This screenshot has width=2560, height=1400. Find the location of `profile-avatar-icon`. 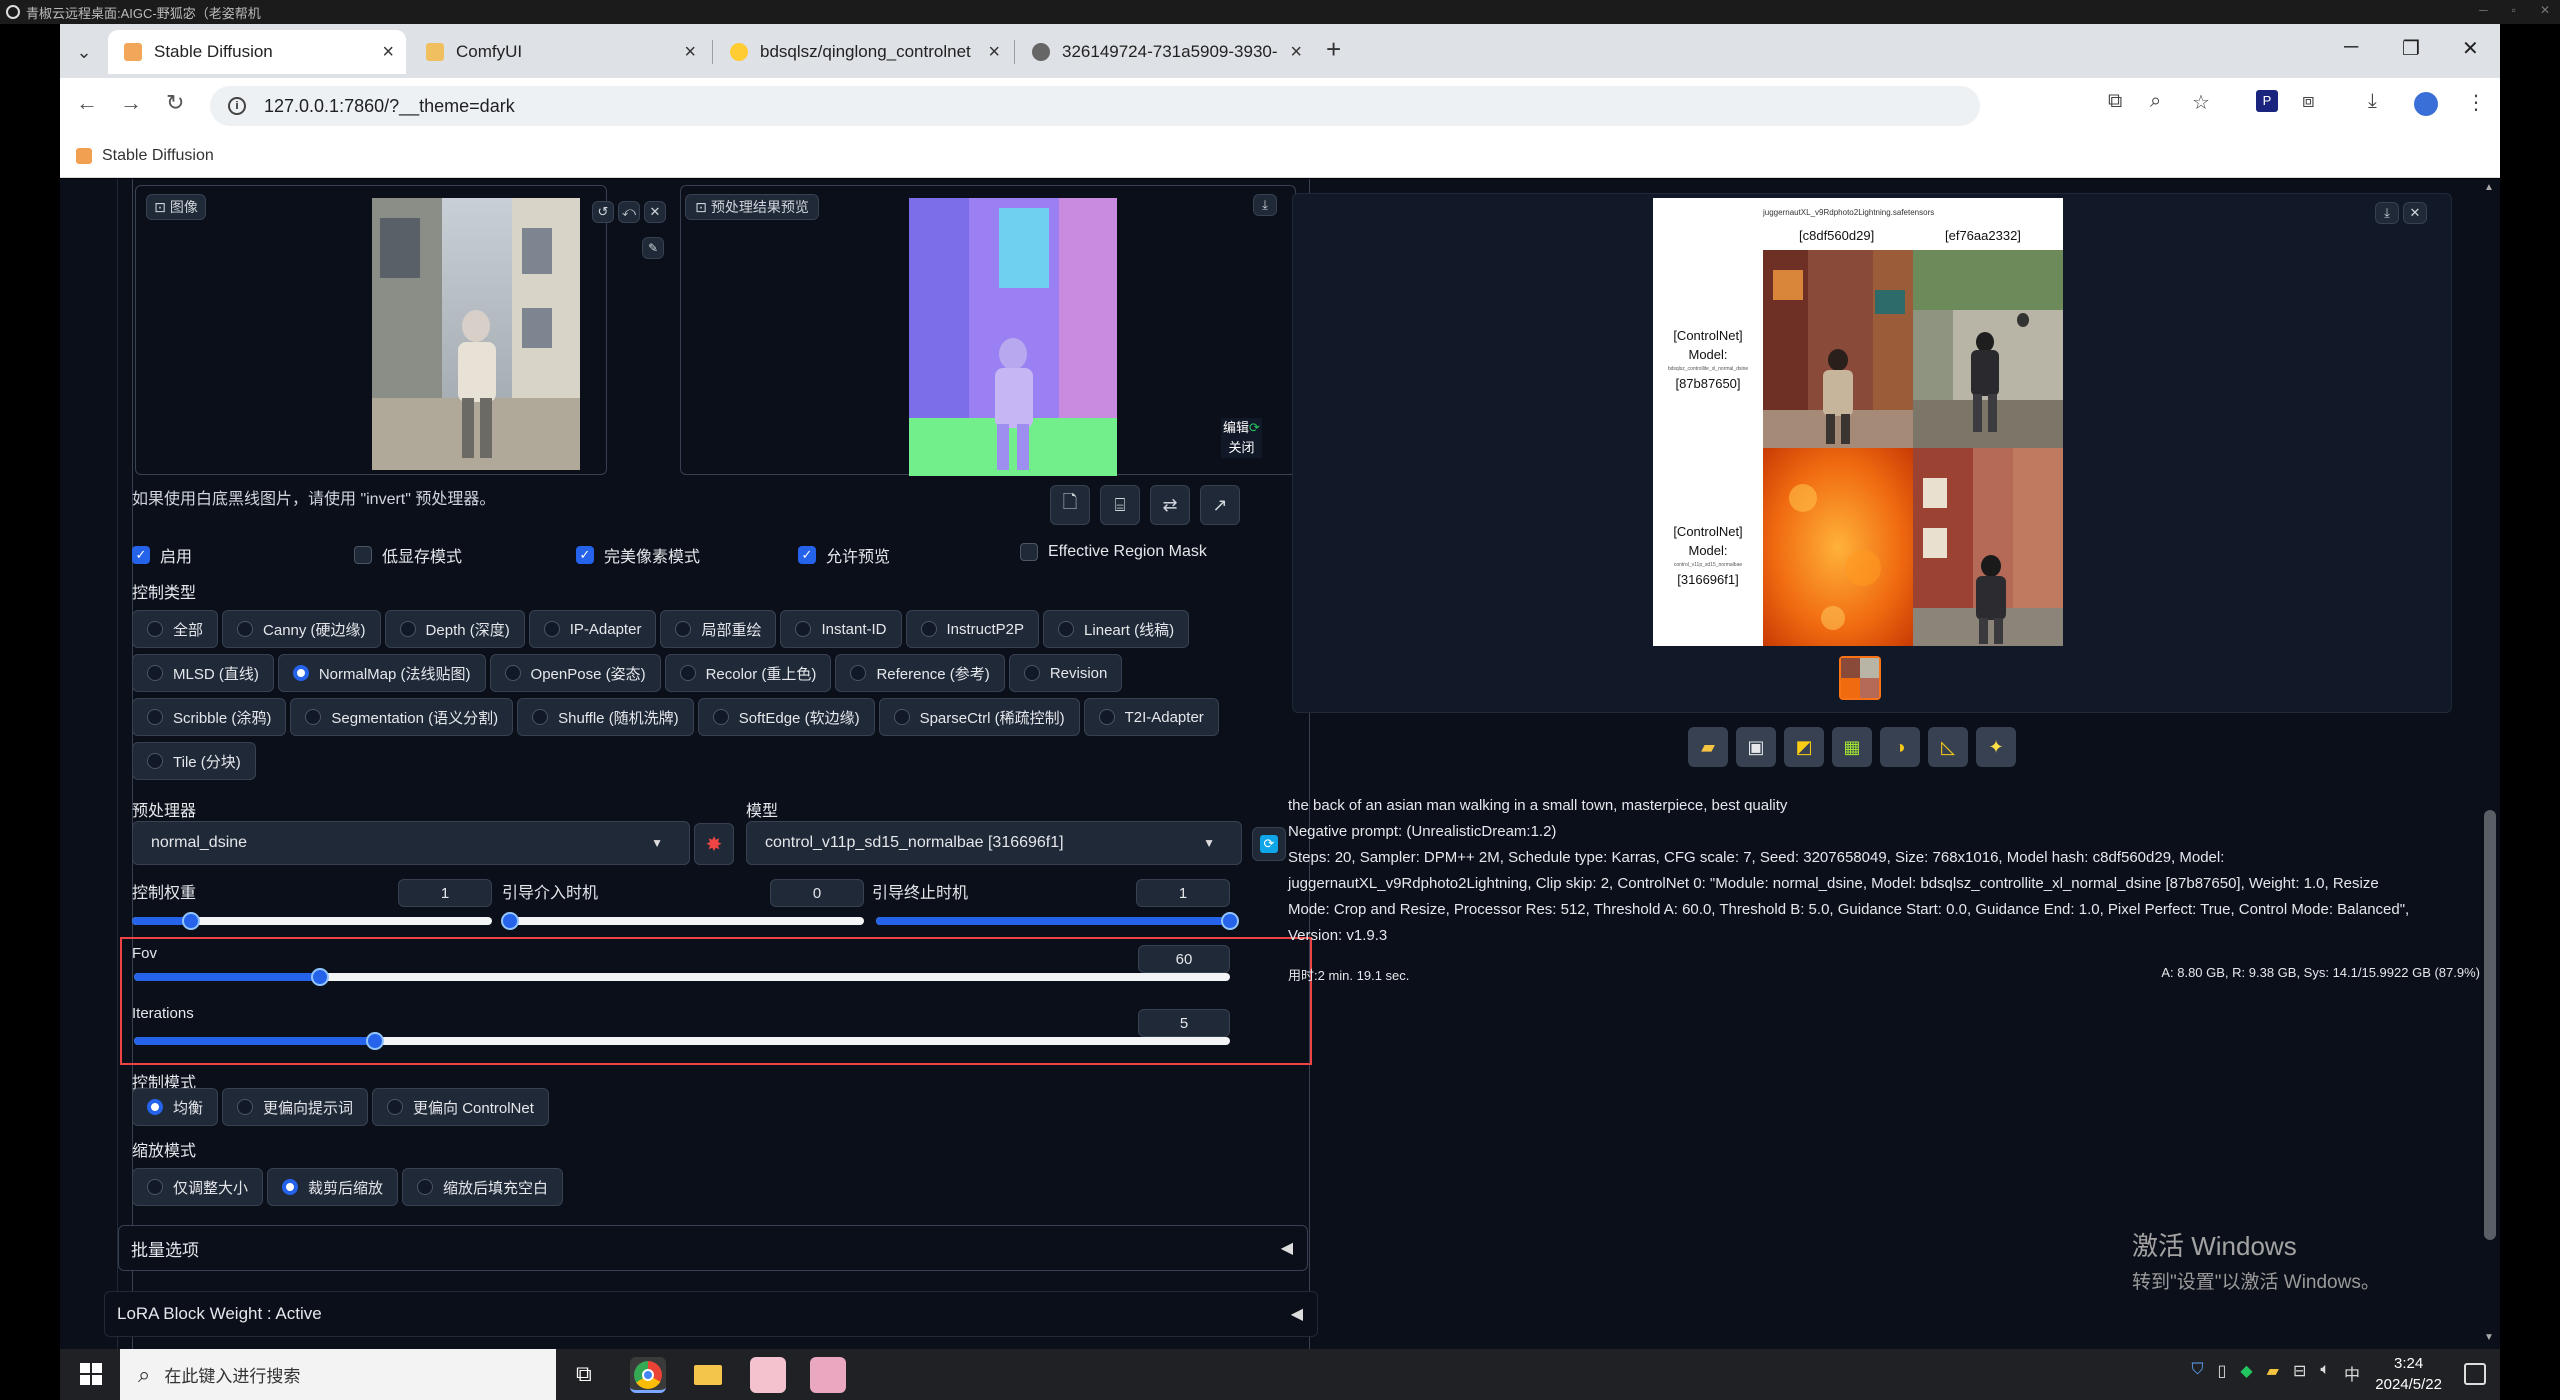

profile-avatar-icon is located at coordinates (2426, 104).